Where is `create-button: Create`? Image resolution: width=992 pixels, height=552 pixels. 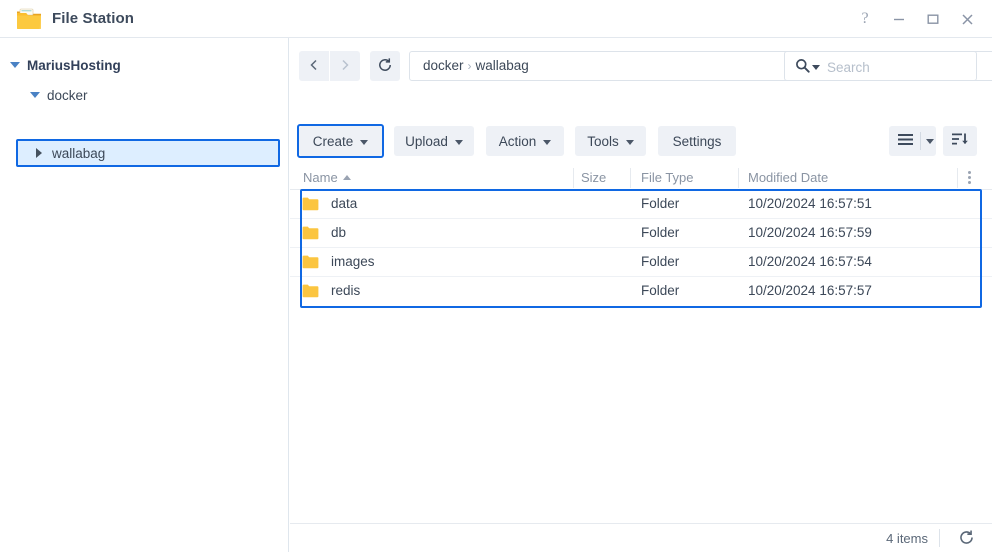
create-button: Create is located at coordinates (340, 141).